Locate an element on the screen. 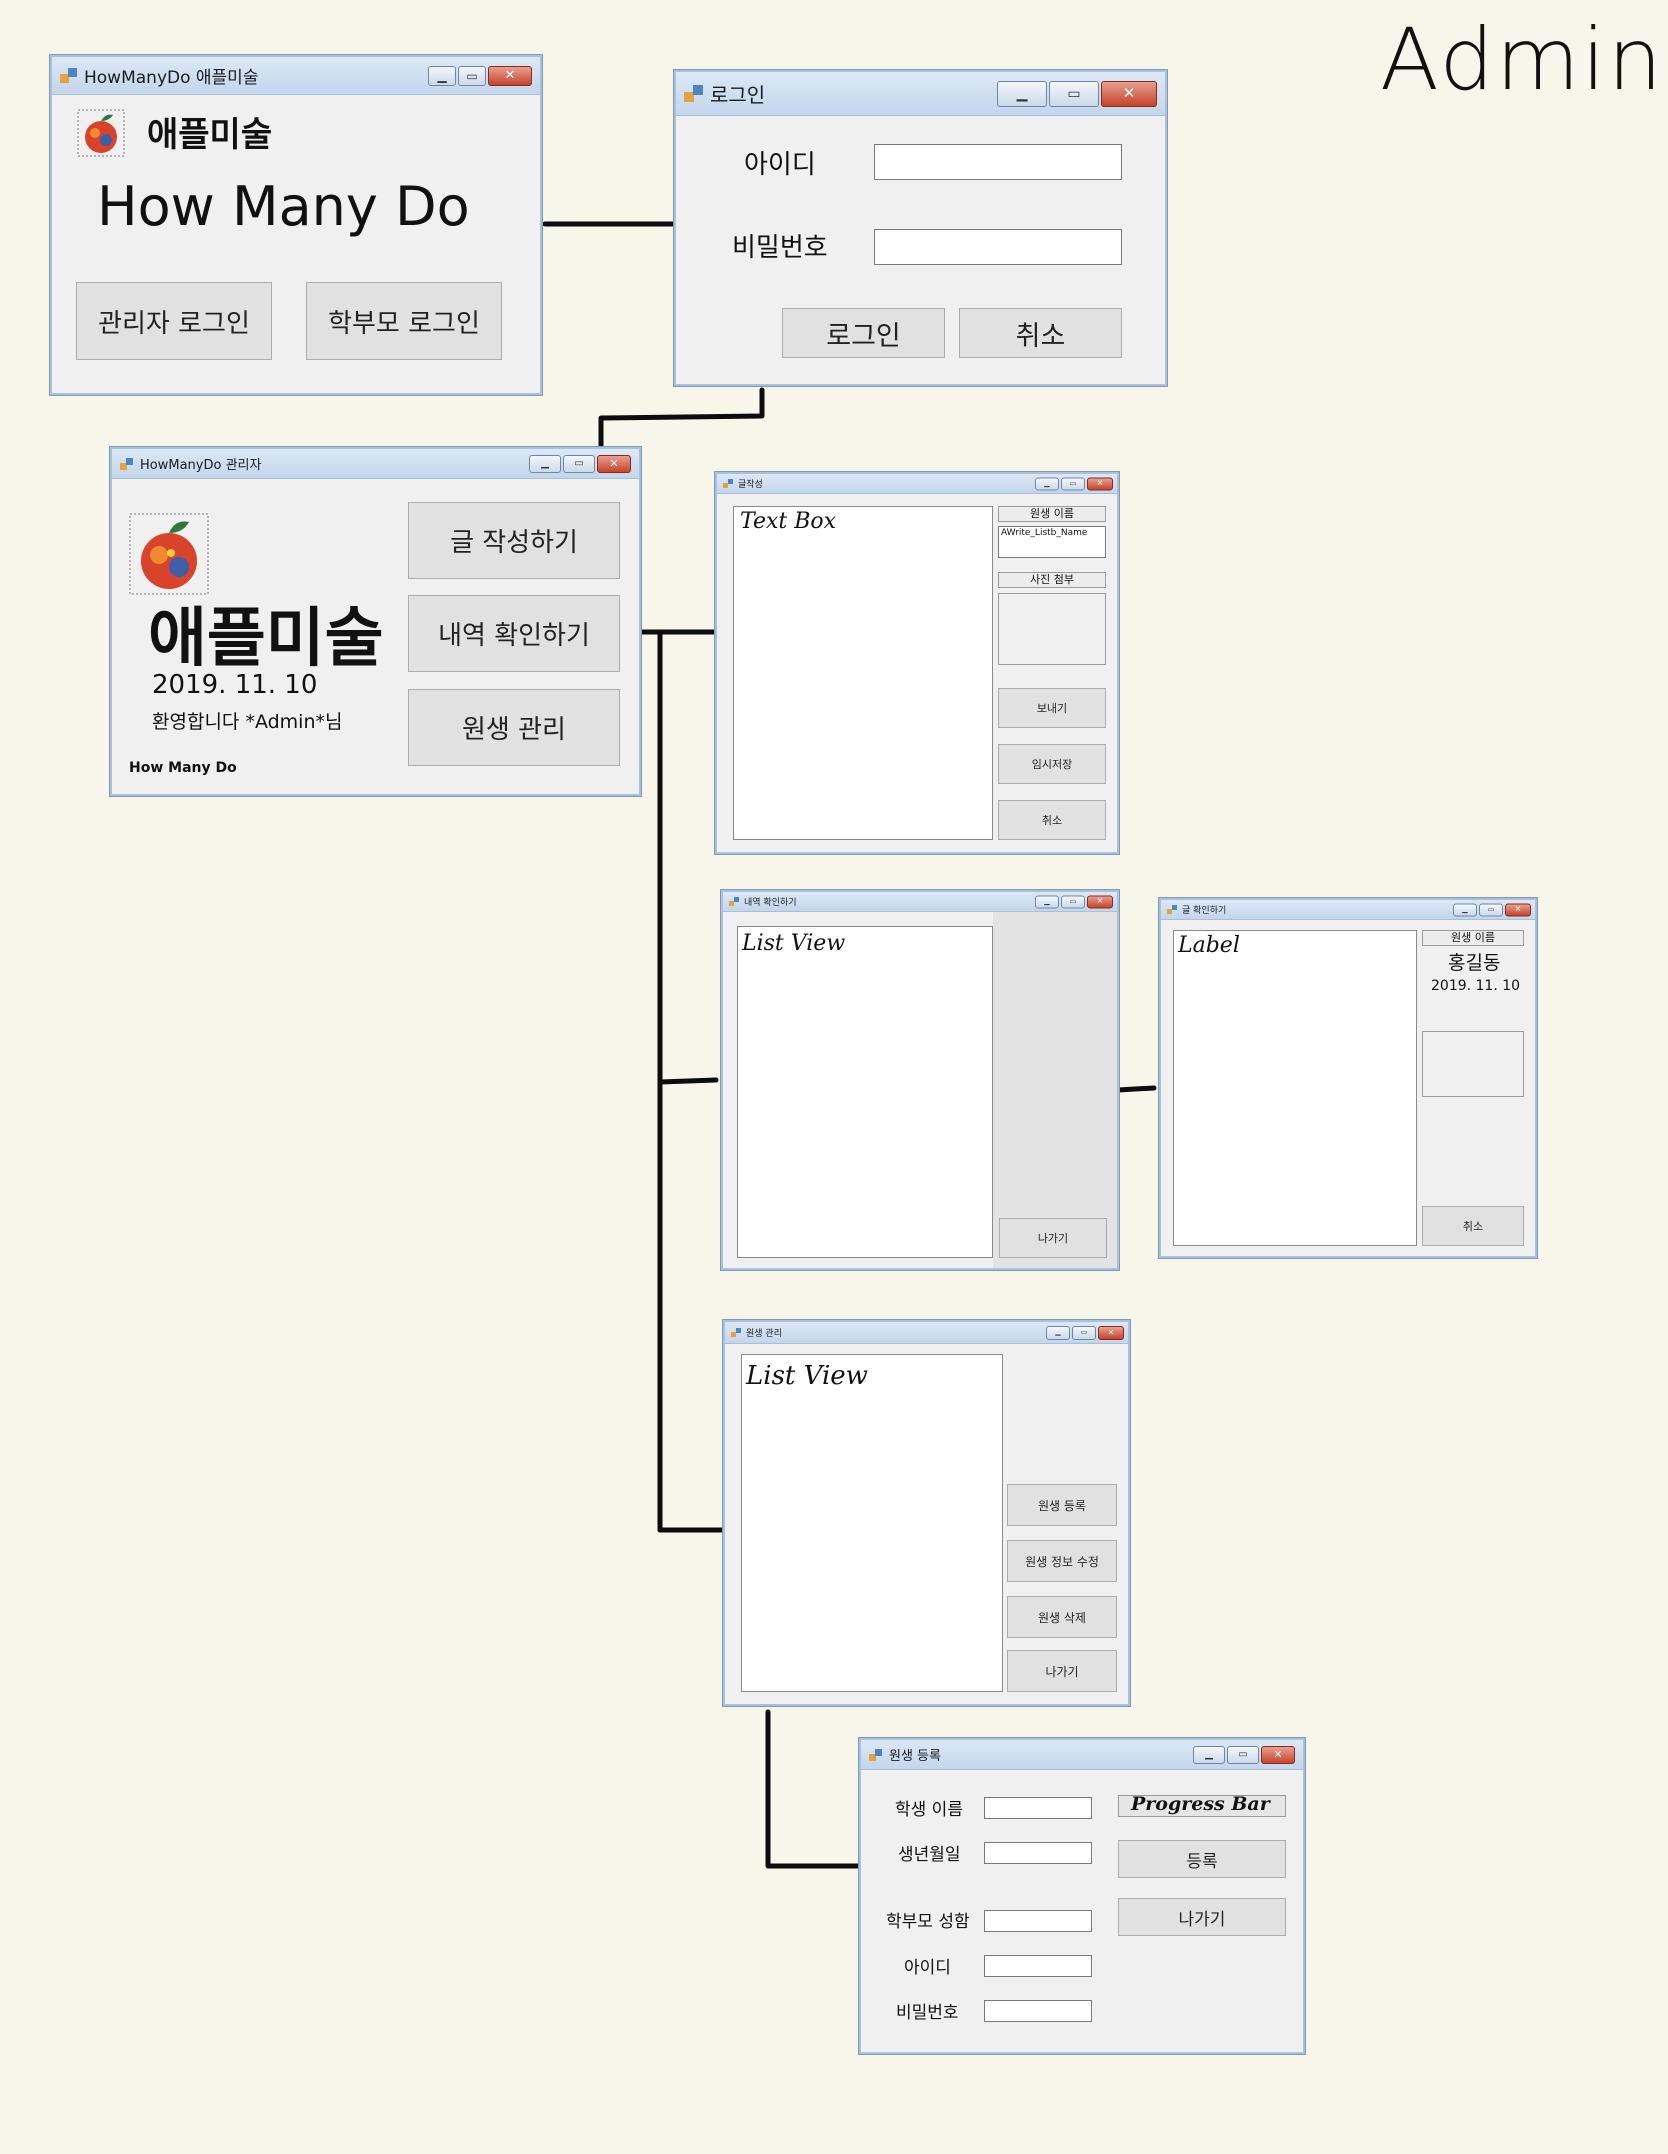 Image resolution: width=1668 pixels, height=2154 pixels. write-textbox: Text Box is located at coordinates (863, 673).